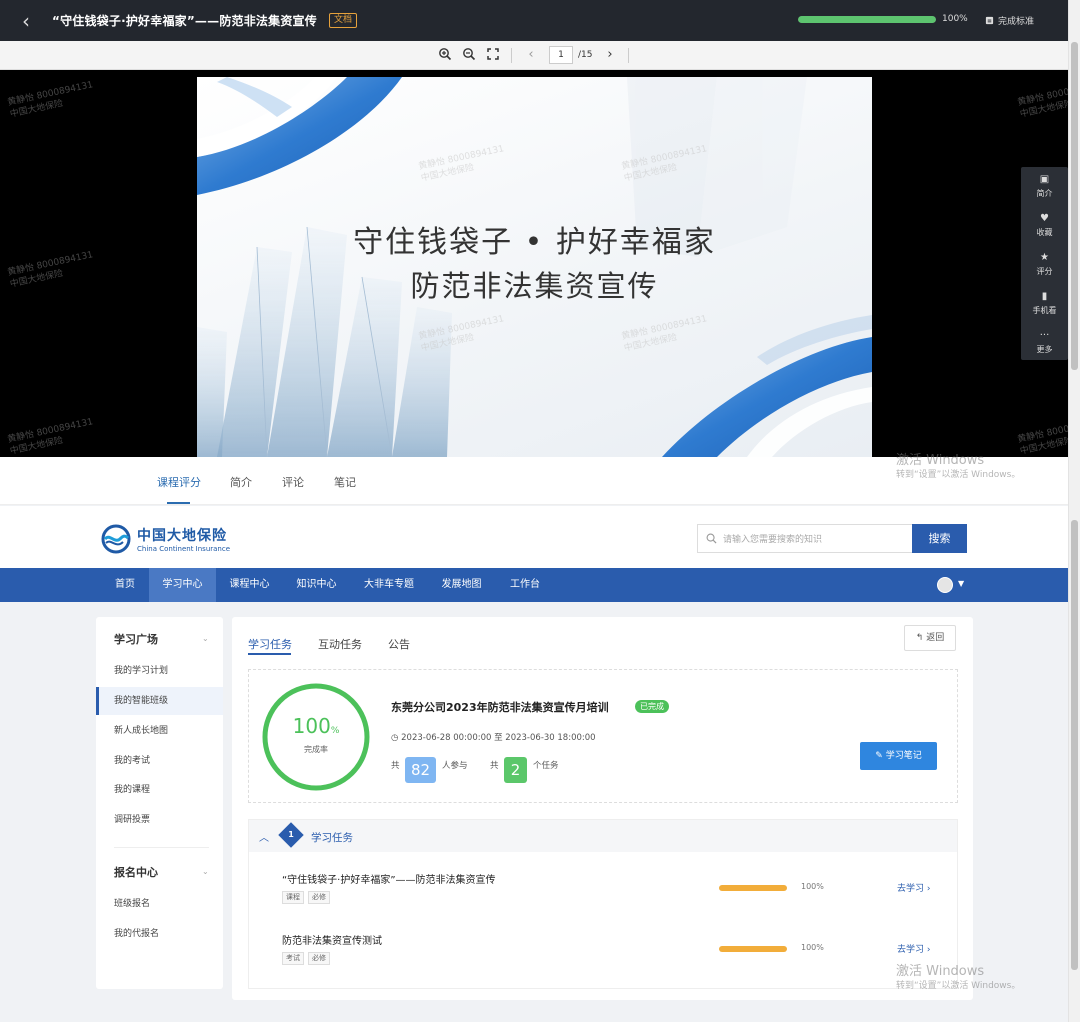 The width and height of the screenshot is (1080, 1022). I want to click on nav-learning-center: 学习中心, so click(182, 585).